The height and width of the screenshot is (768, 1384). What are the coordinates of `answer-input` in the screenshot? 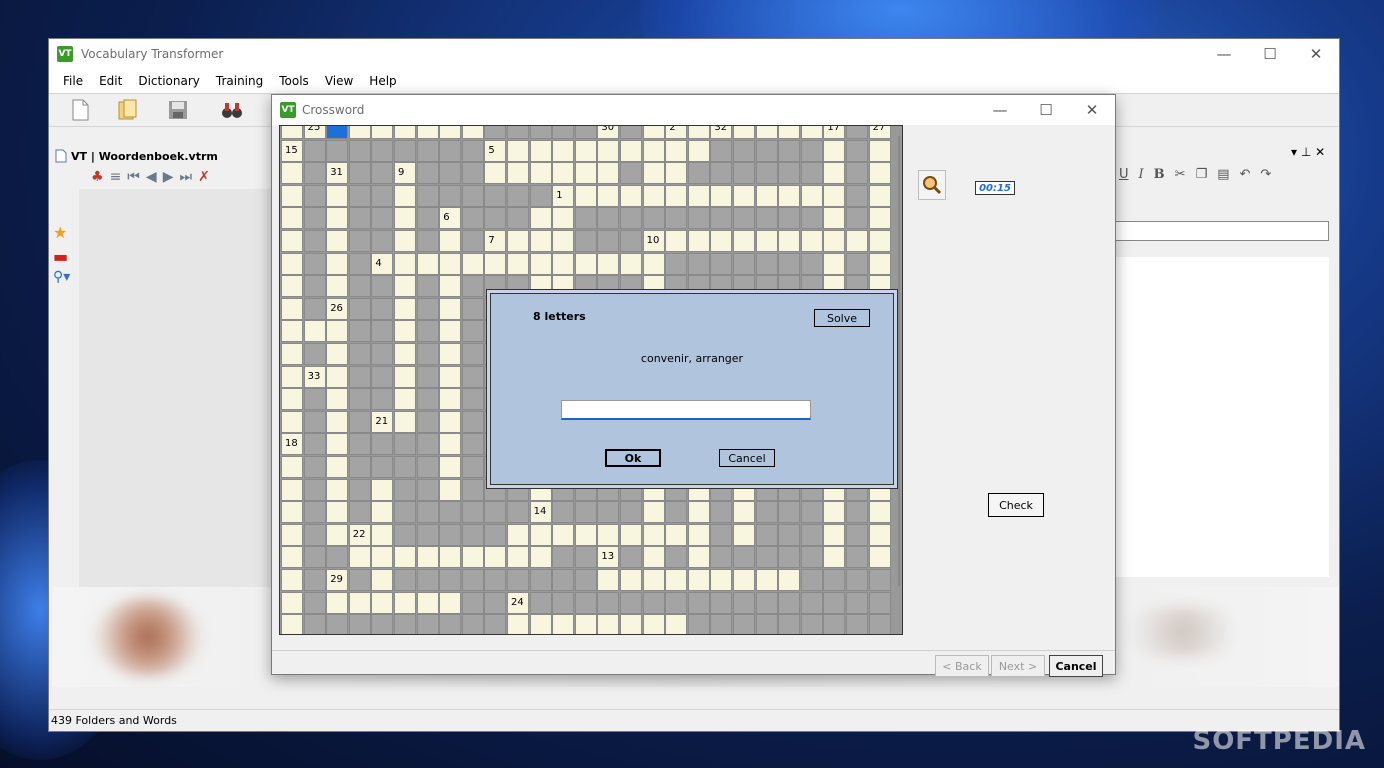 It's located at (686, 410).